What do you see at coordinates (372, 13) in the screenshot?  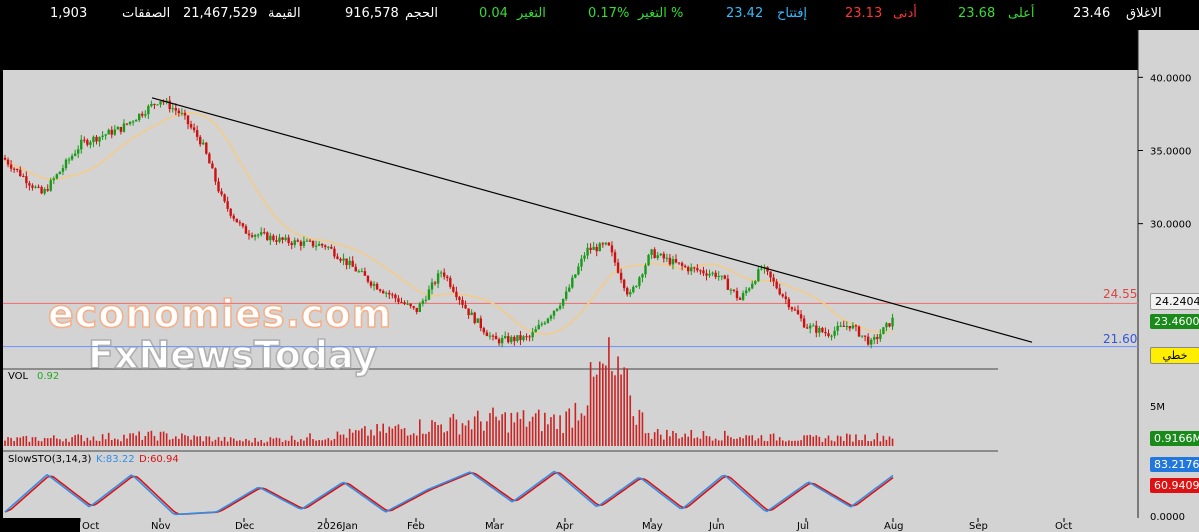 I see `volume-value: 916,578` at bounding box center [372, 13].